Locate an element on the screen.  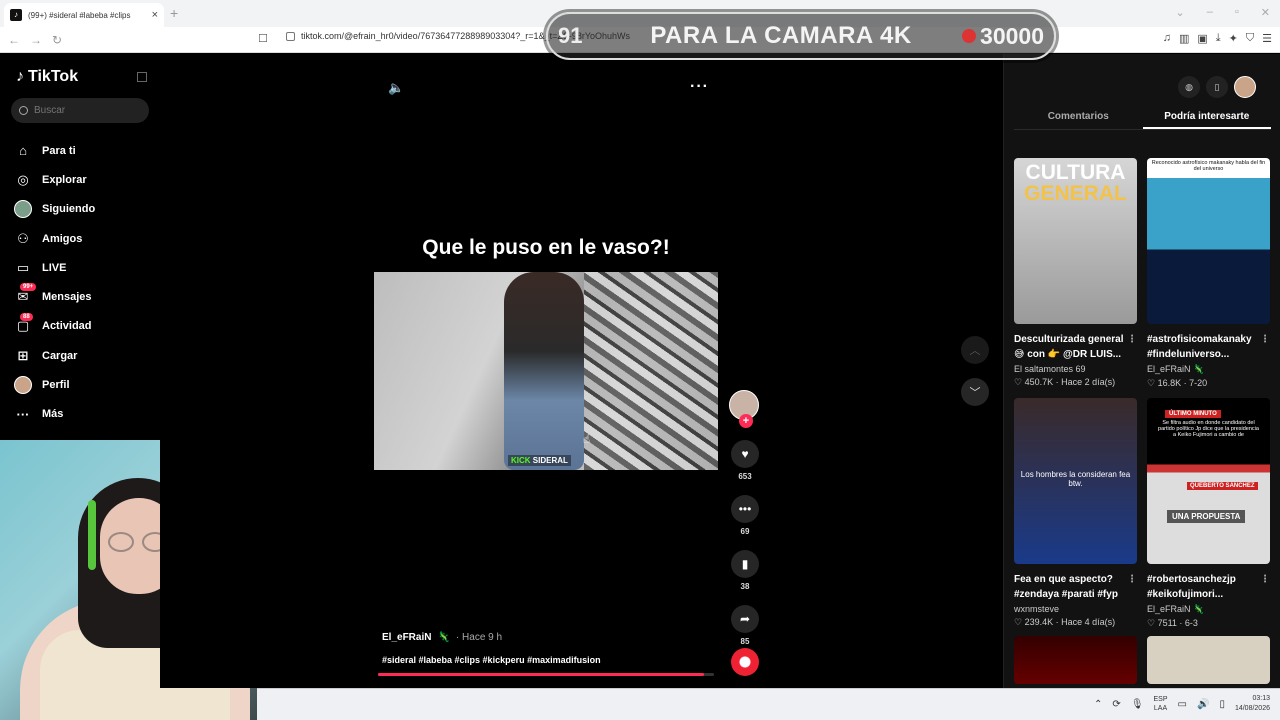
sidebar-item-amigos: ⚇ Amigos is located at coordinates (54, 238).